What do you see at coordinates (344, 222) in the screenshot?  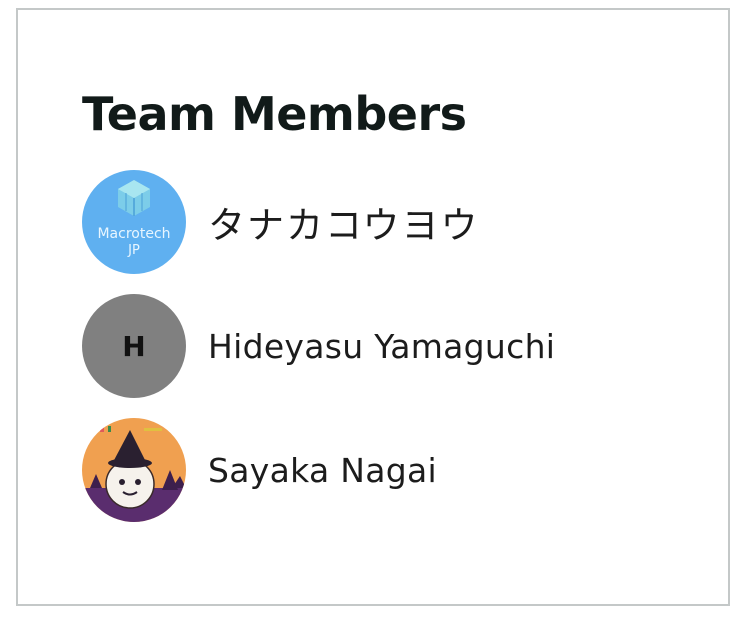 I see `member-name: タナカコウヨウ` at bounding box center [344, 222].